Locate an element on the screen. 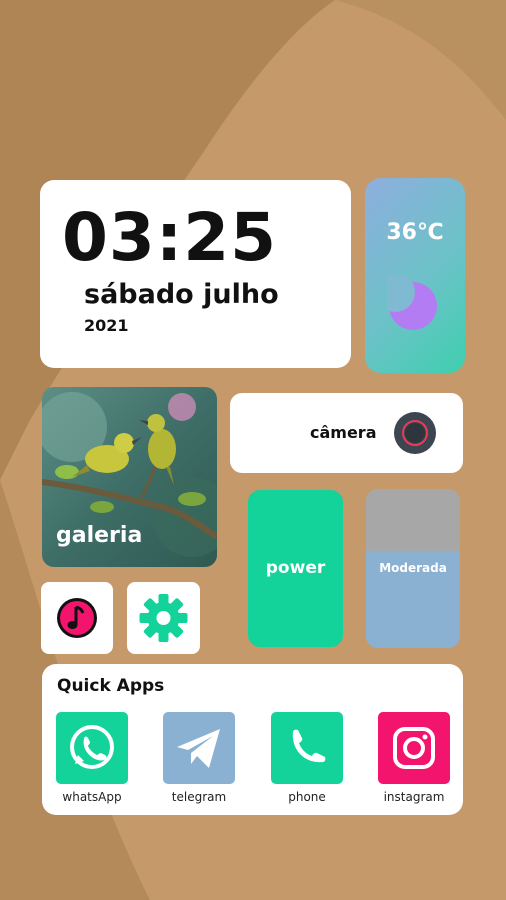 The image size is (506, 900). app-telegram: telegram is located at coordinates (200, 762).